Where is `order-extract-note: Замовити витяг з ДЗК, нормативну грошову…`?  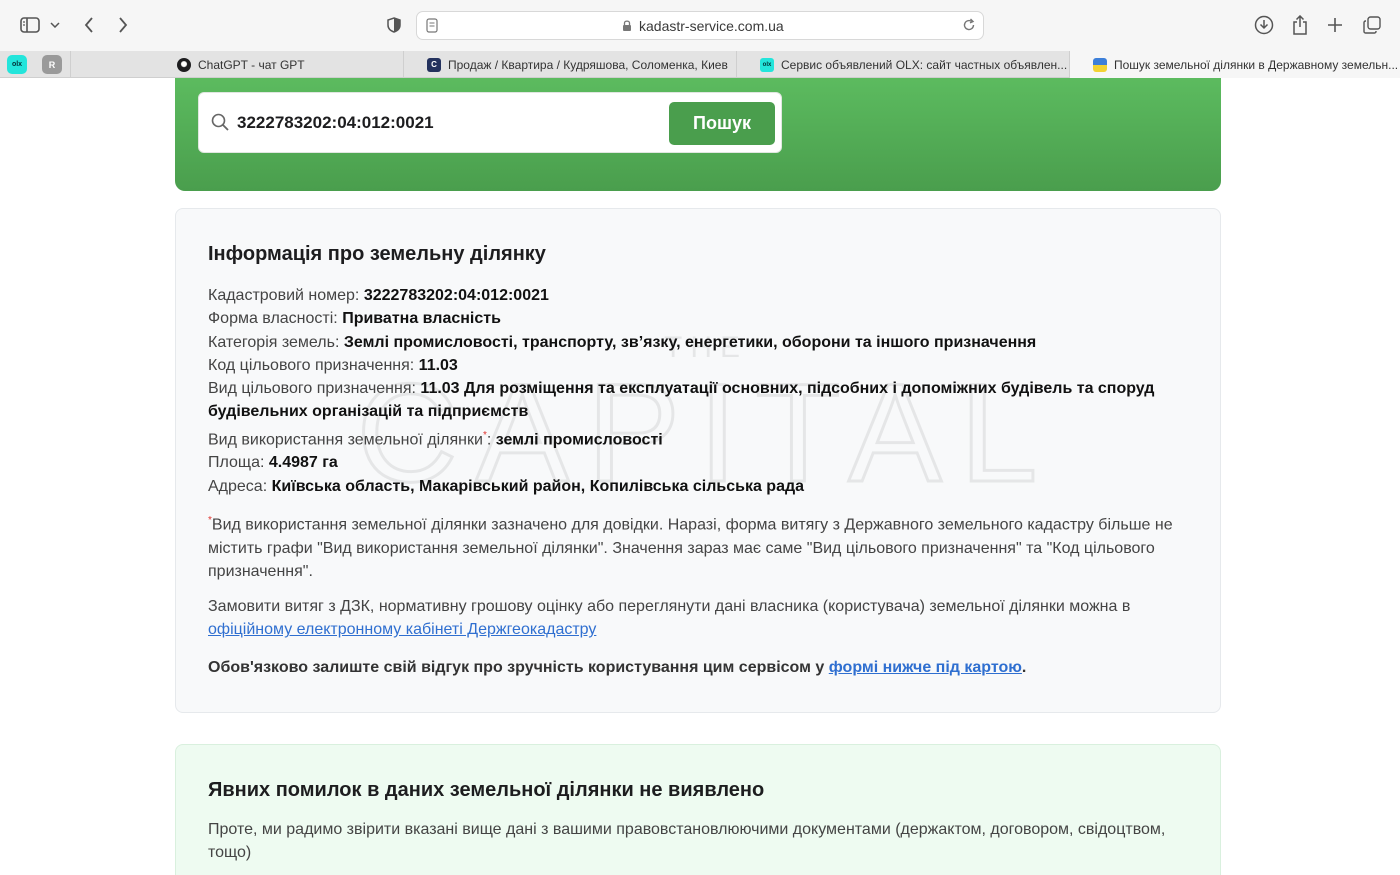 order-extract-note: Замовити витяг з ДЗК, нормативну грошову… is located at coordinates (669, 618).